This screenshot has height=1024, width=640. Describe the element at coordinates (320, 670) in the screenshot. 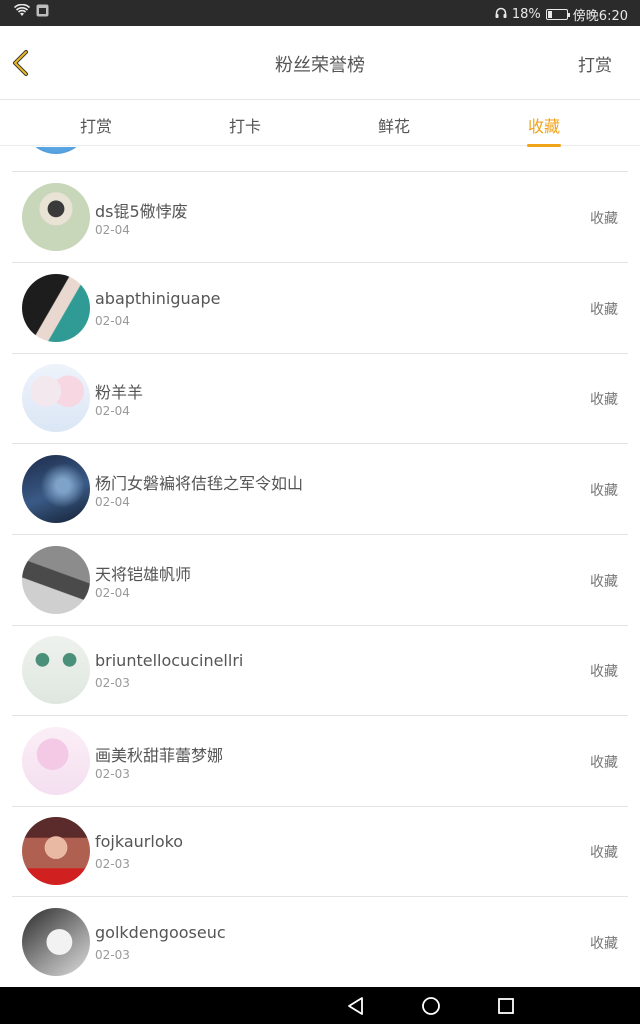

I see `list-item: briuntellocucinellri 02-03 收藏` at that location.